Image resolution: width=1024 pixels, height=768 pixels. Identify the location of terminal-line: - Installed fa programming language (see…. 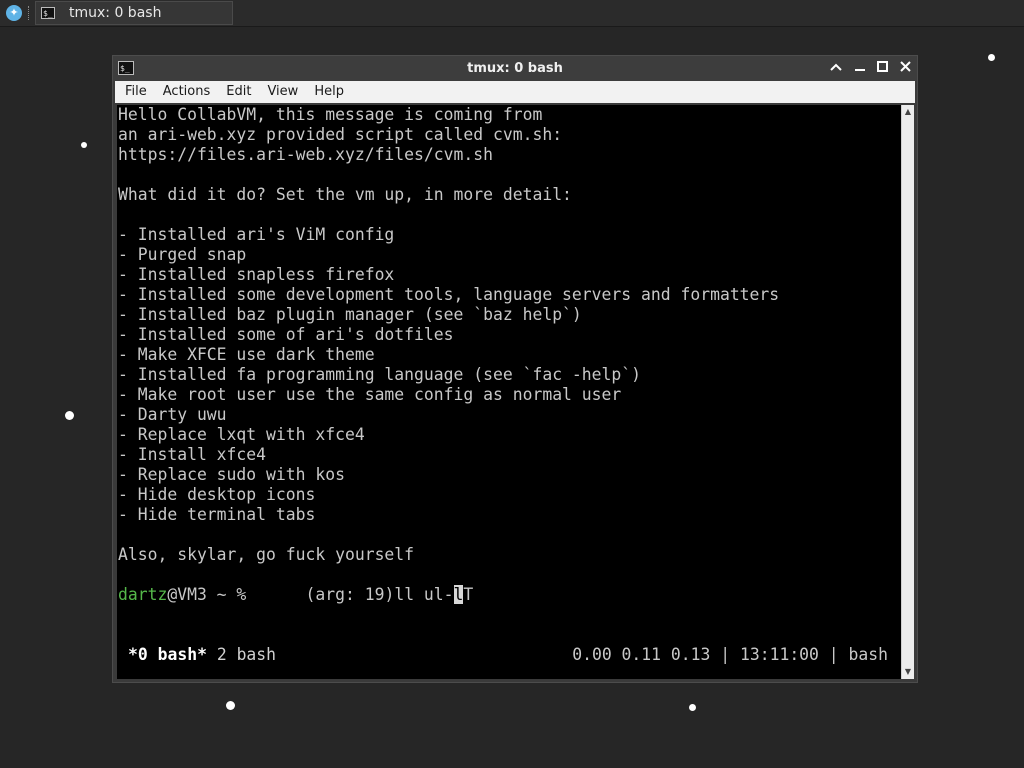
(380, 374).